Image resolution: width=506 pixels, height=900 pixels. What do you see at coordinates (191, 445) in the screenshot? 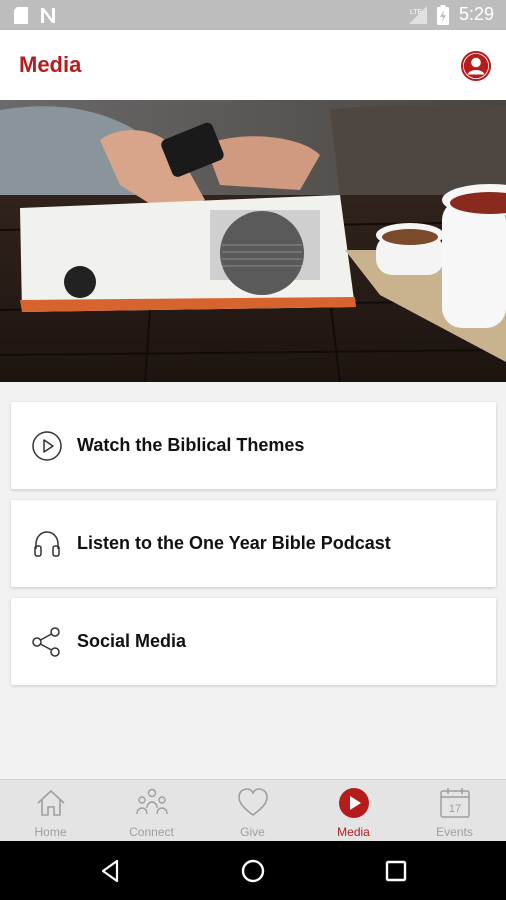
I see `media-item-label: Watch the Biblical Themes` at bounding box center [191, 445].